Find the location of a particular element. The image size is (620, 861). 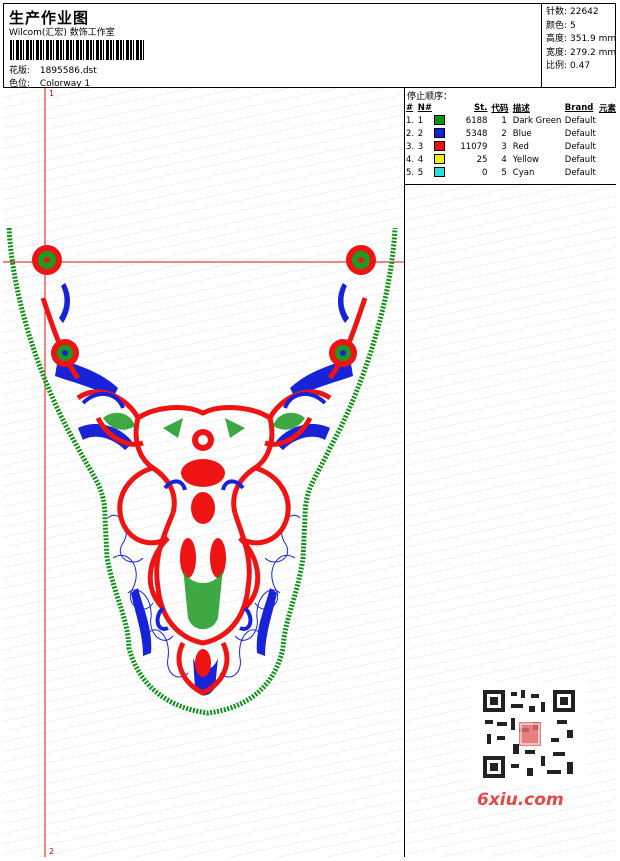

qr-code is located at coordinates (529, 734).